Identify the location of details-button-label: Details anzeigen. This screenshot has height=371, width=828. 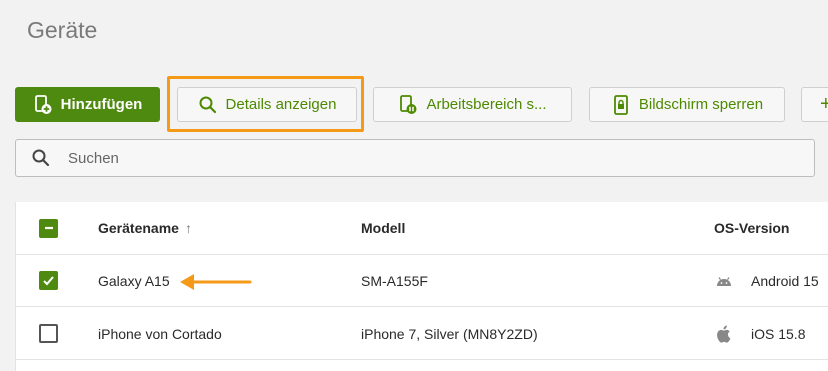
(281, 104).